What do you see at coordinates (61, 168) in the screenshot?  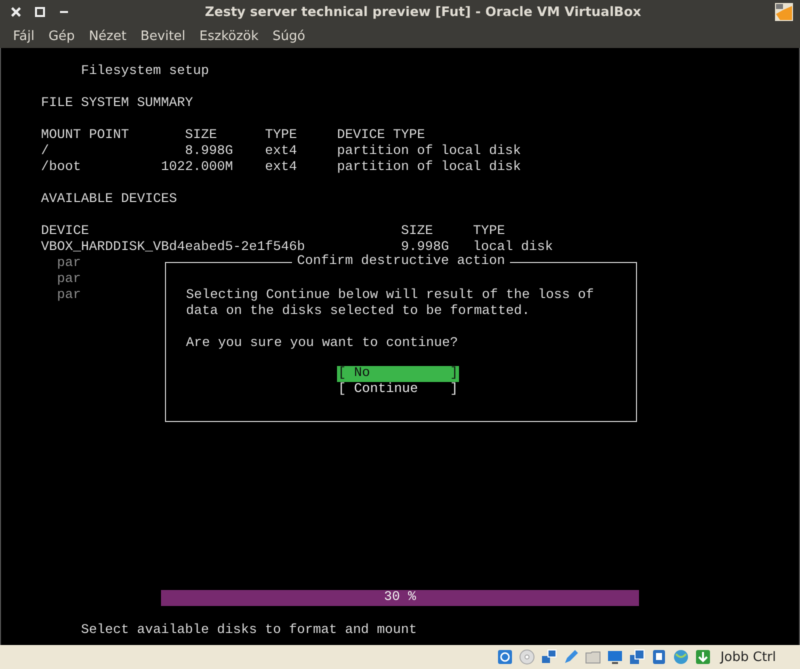 I see `table-cell: /boot` at bounding box center [61, 168].